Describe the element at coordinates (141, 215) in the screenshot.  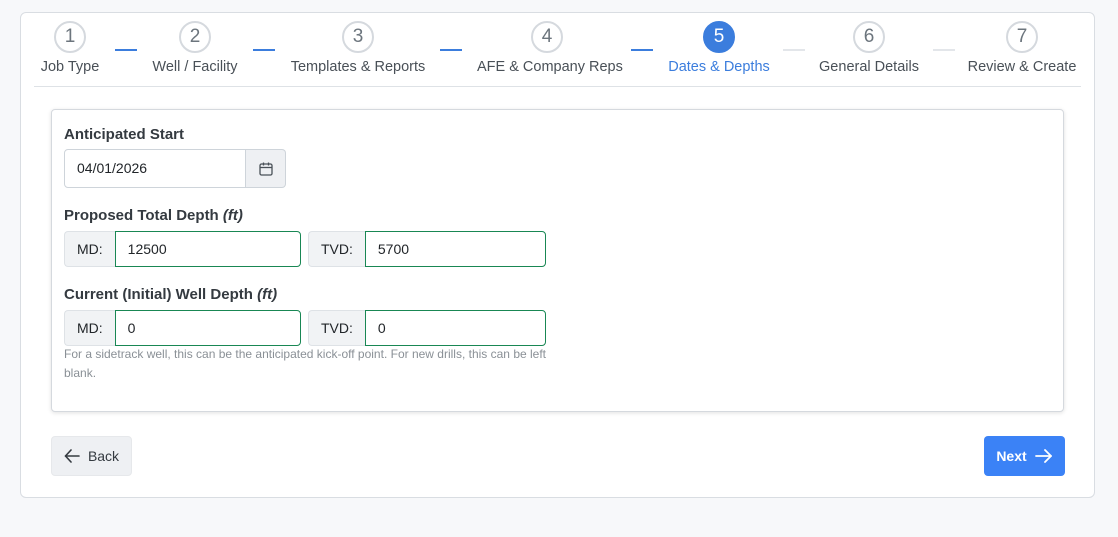
I see `proposed-total-depth-text: Proposed Total Depth` at that location.